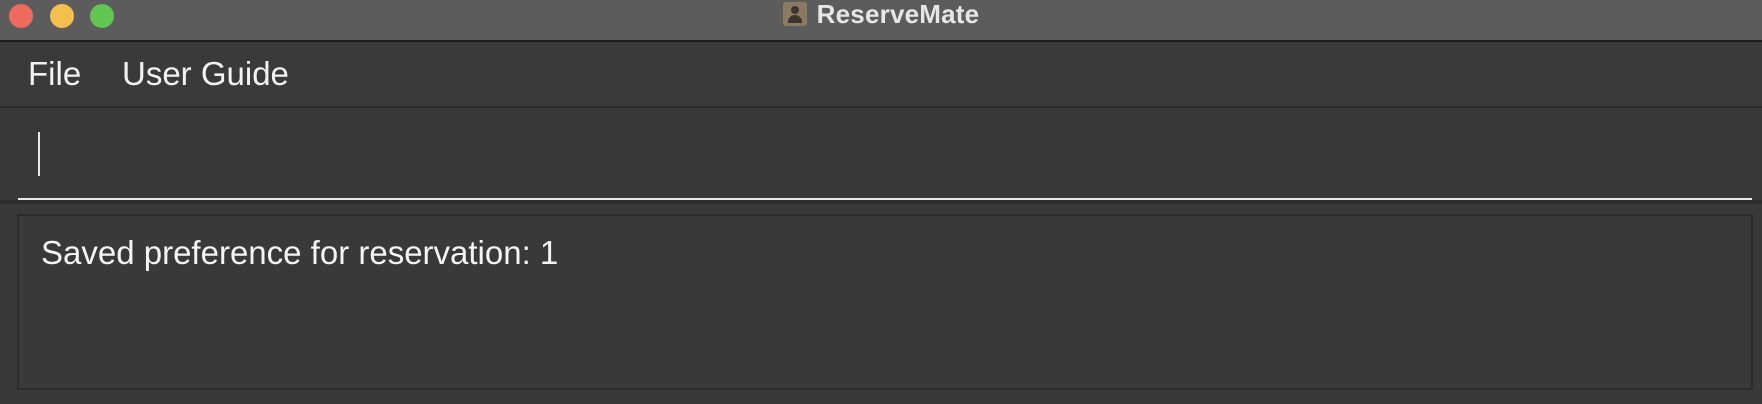 The height and width of the screenshot is (404, 1762). Describe the element at coordinates (205, 74) in the screenshot. I see `menu-user-guide: User Guide` at that location.